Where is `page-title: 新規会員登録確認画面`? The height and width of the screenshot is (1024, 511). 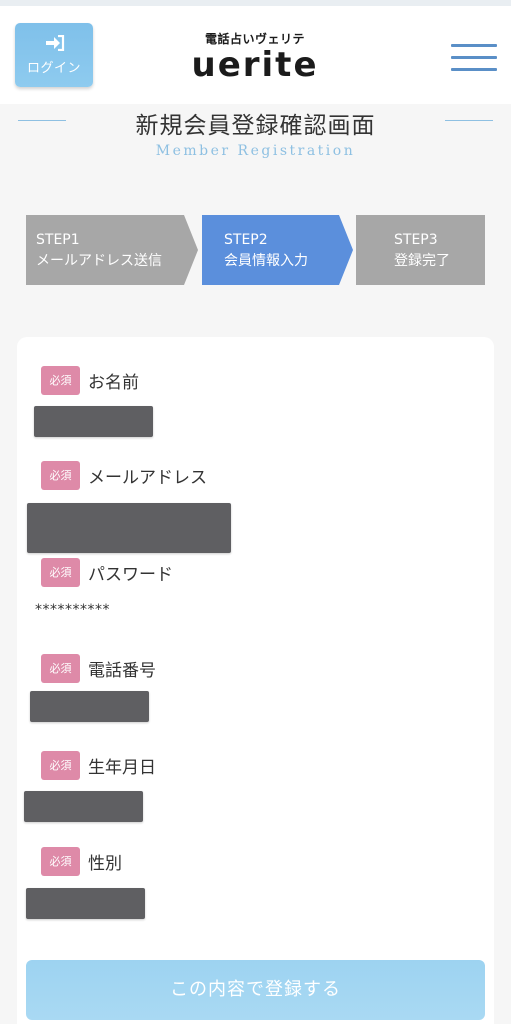
page-title: 新規会員登録確認画面 is located at coordinates (255, 126).